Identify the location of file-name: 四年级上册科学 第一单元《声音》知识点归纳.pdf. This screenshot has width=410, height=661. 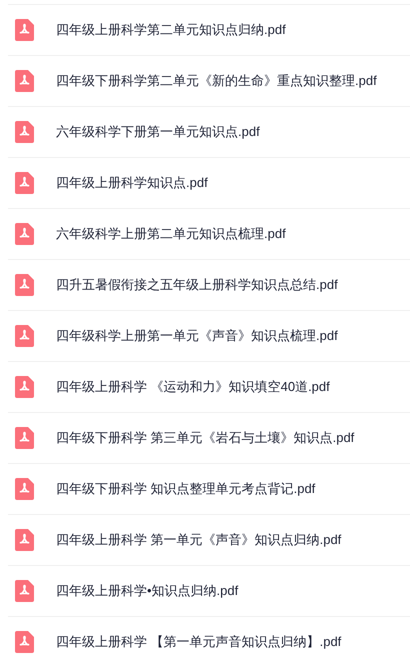
(199, 540).